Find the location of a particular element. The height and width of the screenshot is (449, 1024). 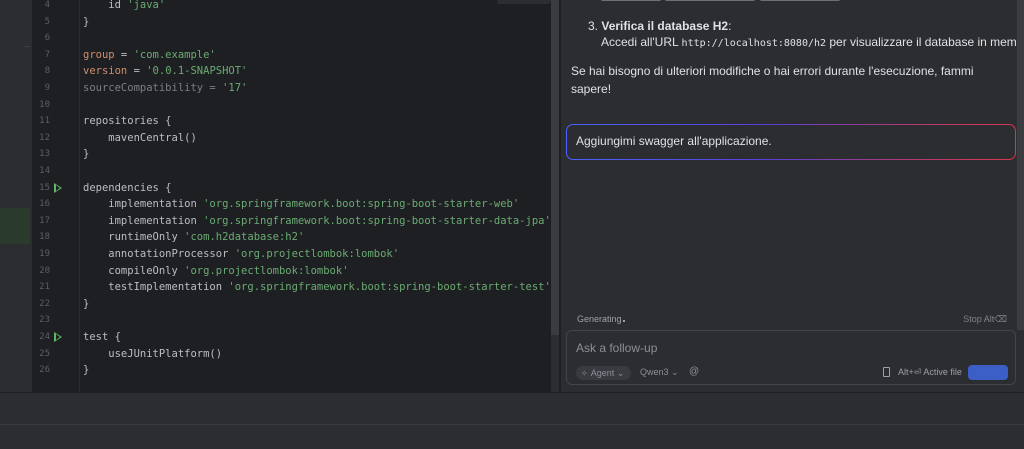

code-text: compileOnly 'org.projectlombok:lombok' is located at coordinates (216, 271).